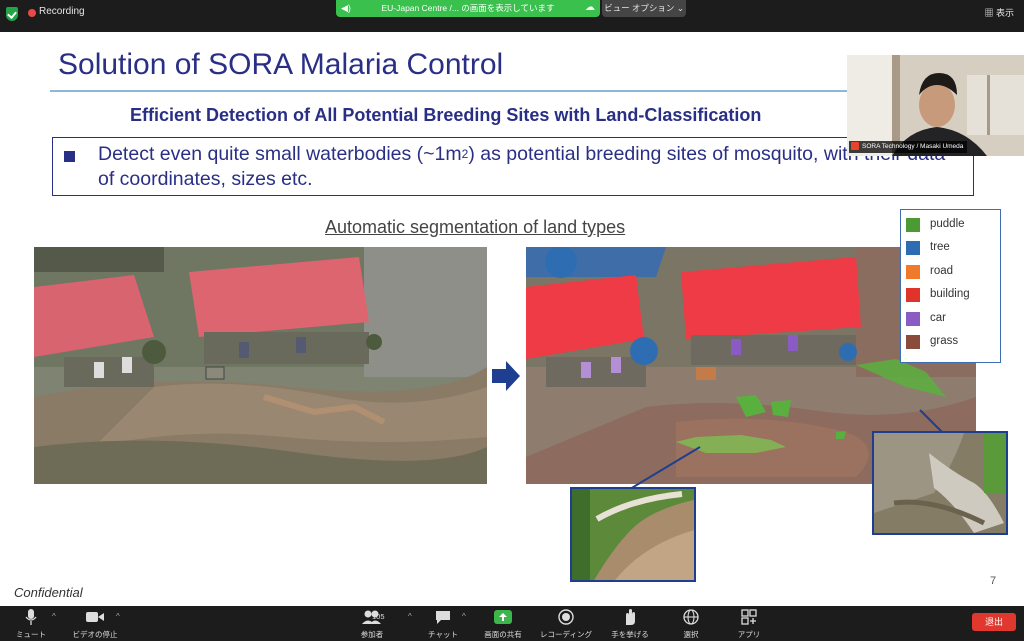 The width and height of the screenshot is (1024, 641). I want to click on share-banner-text: EU-Japan Centre /... の画面を表示しています, so click(468, 8).